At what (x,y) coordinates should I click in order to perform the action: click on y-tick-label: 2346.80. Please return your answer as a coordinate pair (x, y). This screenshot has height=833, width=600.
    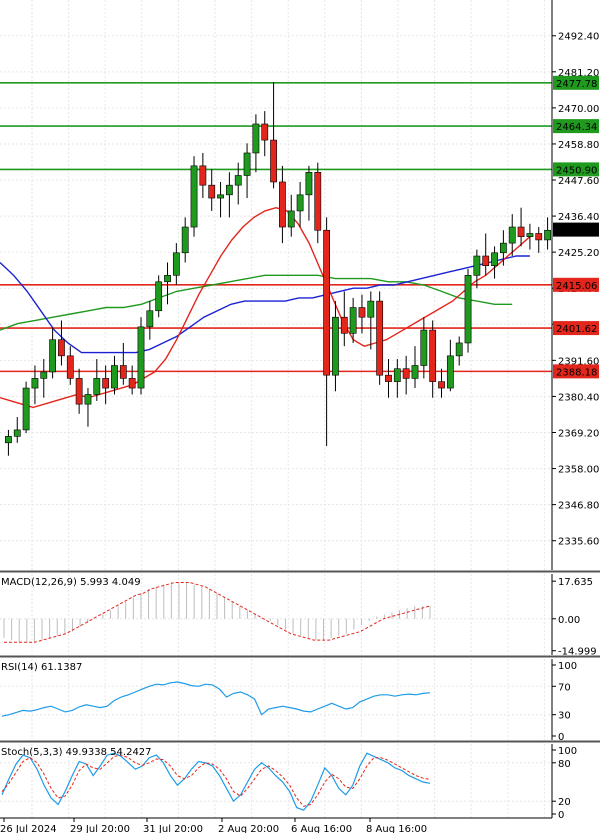
    Looking at the image, I should click on (578, 506).